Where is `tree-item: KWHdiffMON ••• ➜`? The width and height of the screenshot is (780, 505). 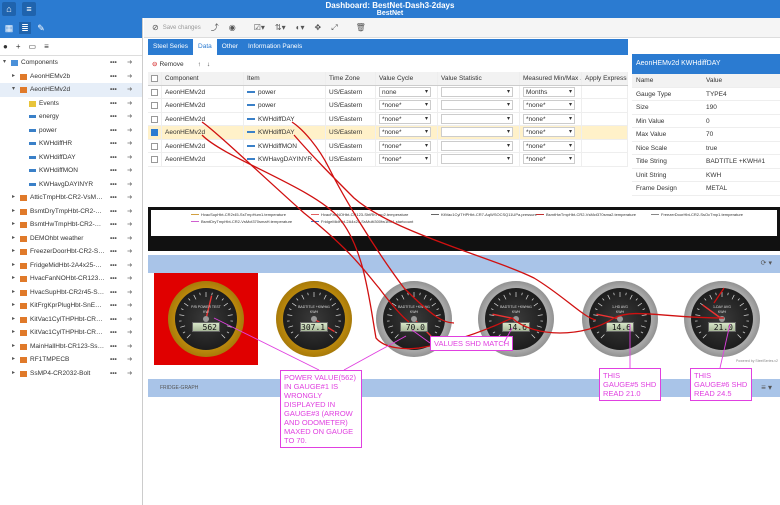
tree-item: KWHdiffMON ••• ➜ is located at coordinates (71, 171).